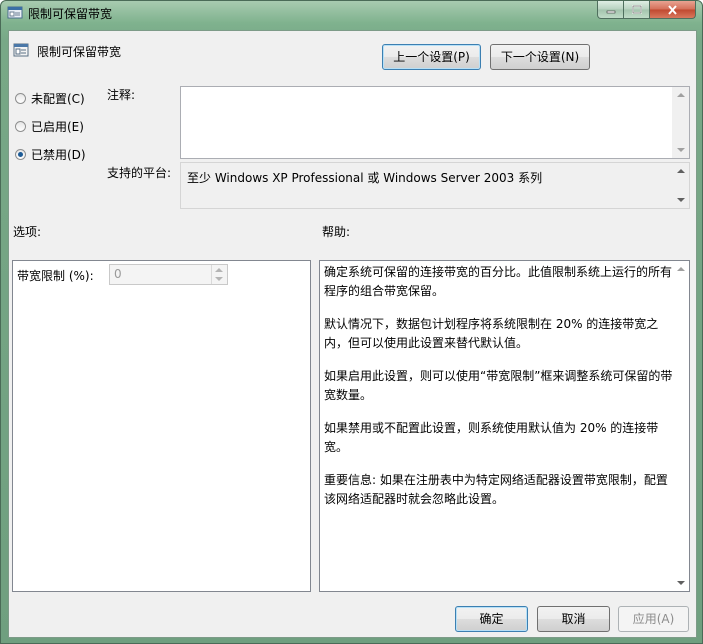 This screenshot has height=644, width=703. What do you see at coordinates (336, 232) in the screenshot?
I see `help-label: 帮助:` at bounding box center [336, 232].